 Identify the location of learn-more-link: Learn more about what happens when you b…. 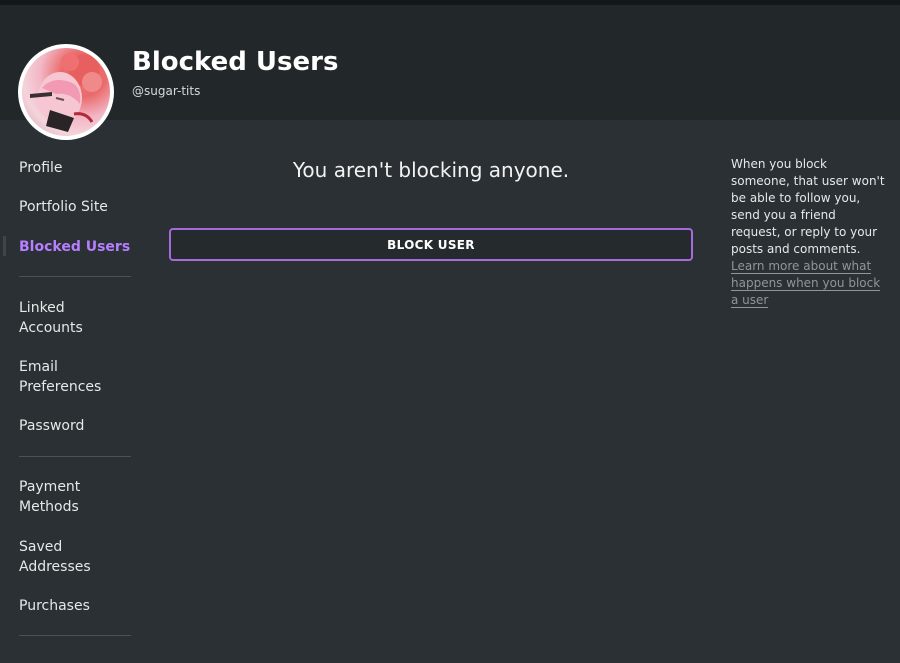
(806, 283).